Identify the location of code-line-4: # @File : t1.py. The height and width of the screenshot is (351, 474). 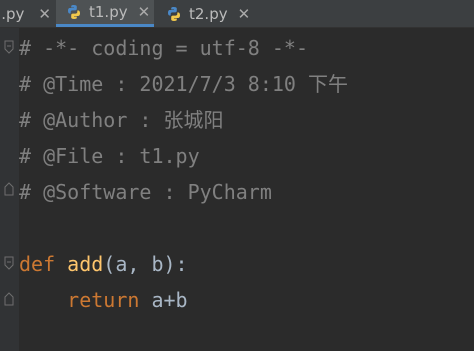
(109, 156).